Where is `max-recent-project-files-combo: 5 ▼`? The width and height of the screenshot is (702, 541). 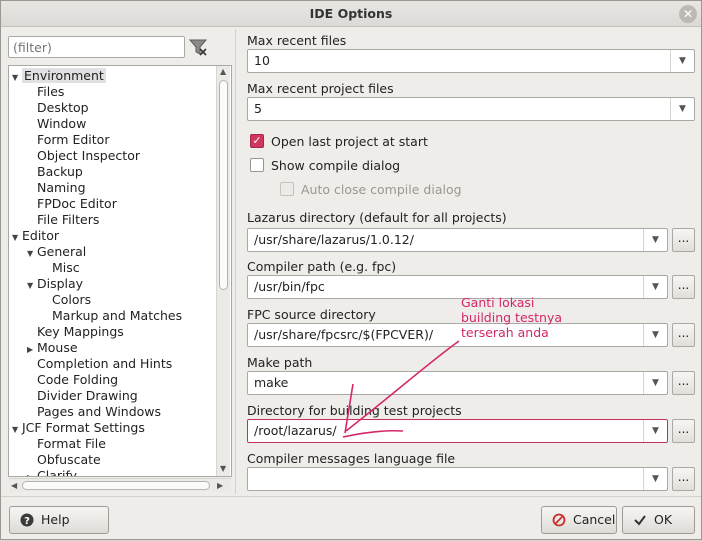
max-recent-project-files-combo: 5 ▼ is located at coordinates (471, 109).